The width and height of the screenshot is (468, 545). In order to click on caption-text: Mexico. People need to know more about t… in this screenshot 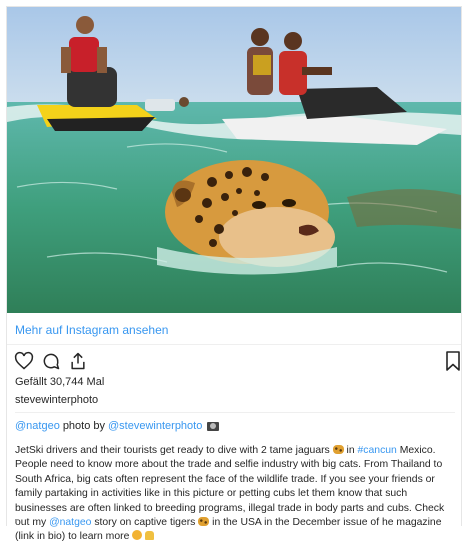, I will do `click(230, 487)`.